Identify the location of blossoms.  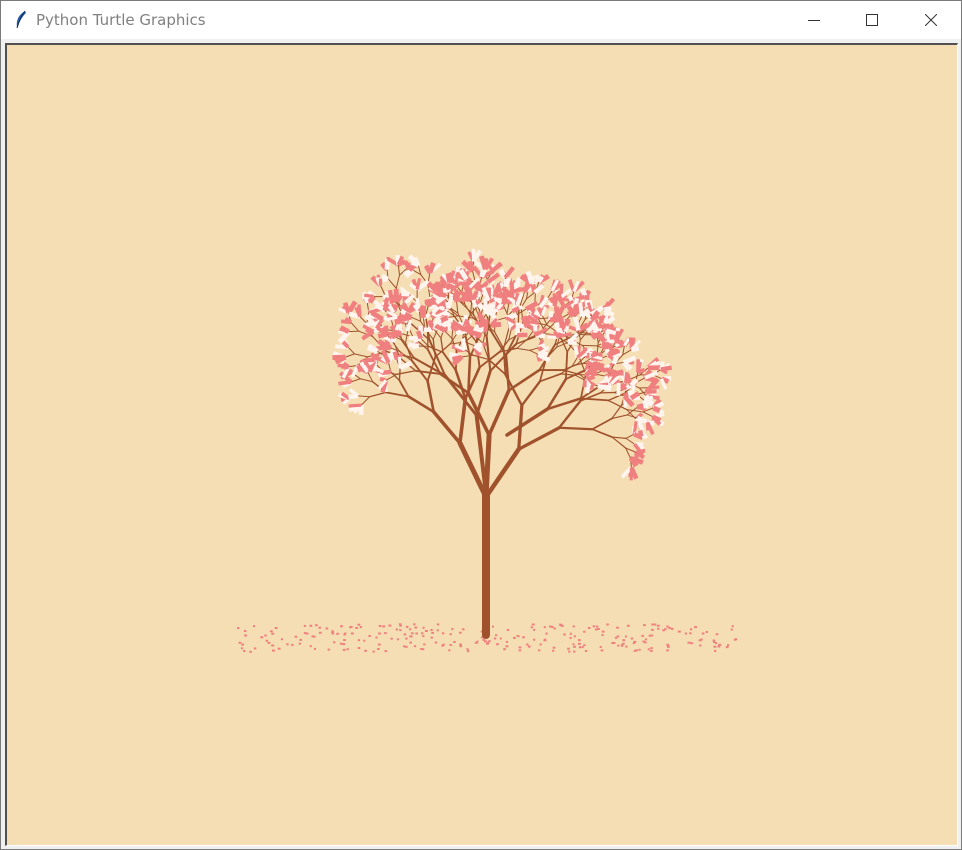
(502, 364).